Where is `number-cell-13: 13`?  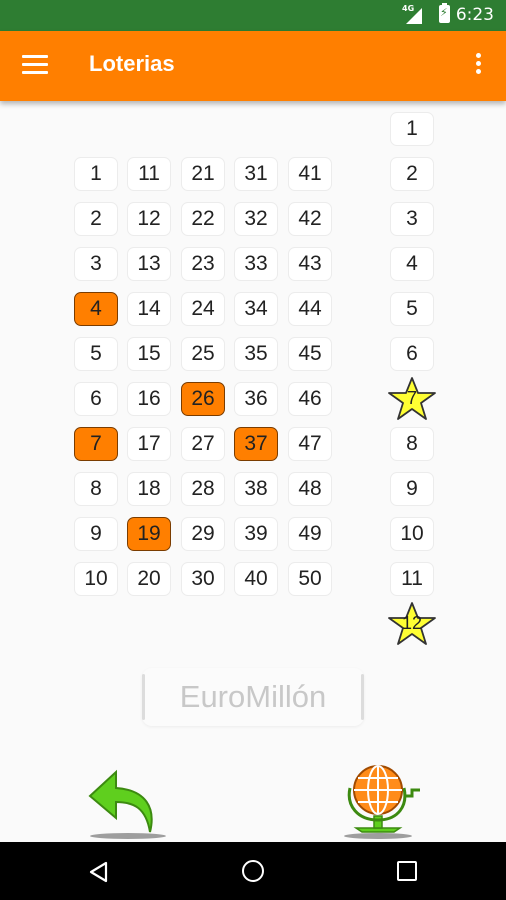
number-cell-13: 13 is located at coordinates (149, 264).